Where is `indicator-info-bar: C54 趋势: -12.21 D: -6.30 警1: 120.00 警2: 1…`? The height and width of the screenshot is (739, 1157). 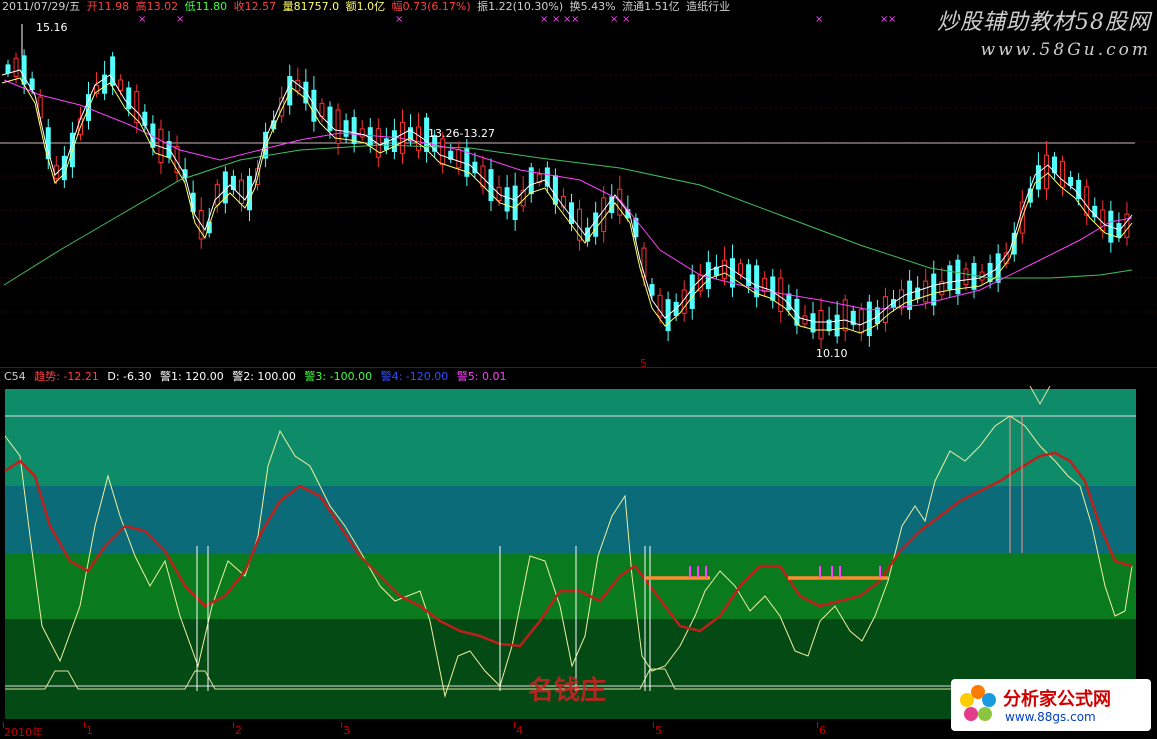
indicator-info-bar: C54 趋势: -12.21 D: -6.30 警1: 120.00 警2: 1… is located at coordinates (257, 377).